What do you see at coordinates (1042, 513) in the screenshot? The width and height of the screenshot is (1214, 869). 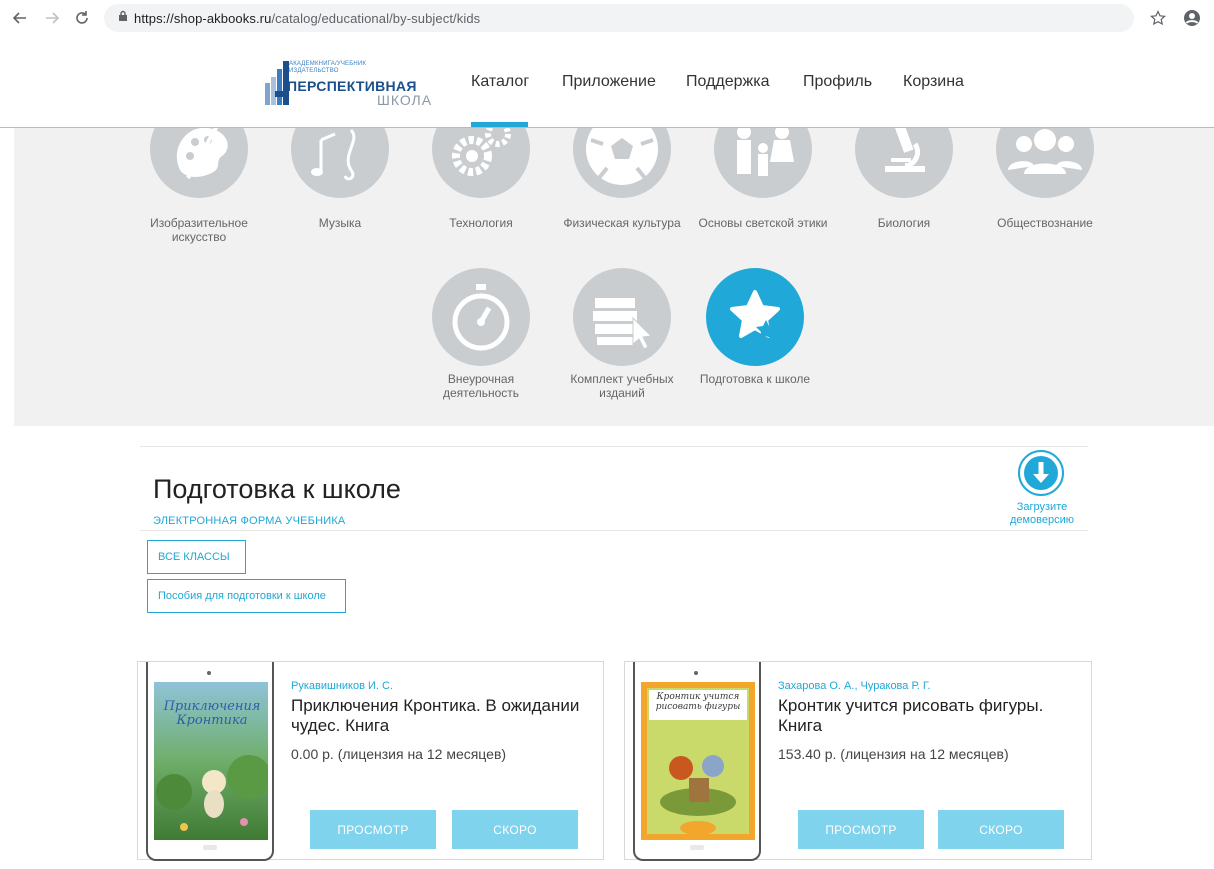 I see `download-demo-label: Загрузите демоверсию` at bounding box center [1042, 513].